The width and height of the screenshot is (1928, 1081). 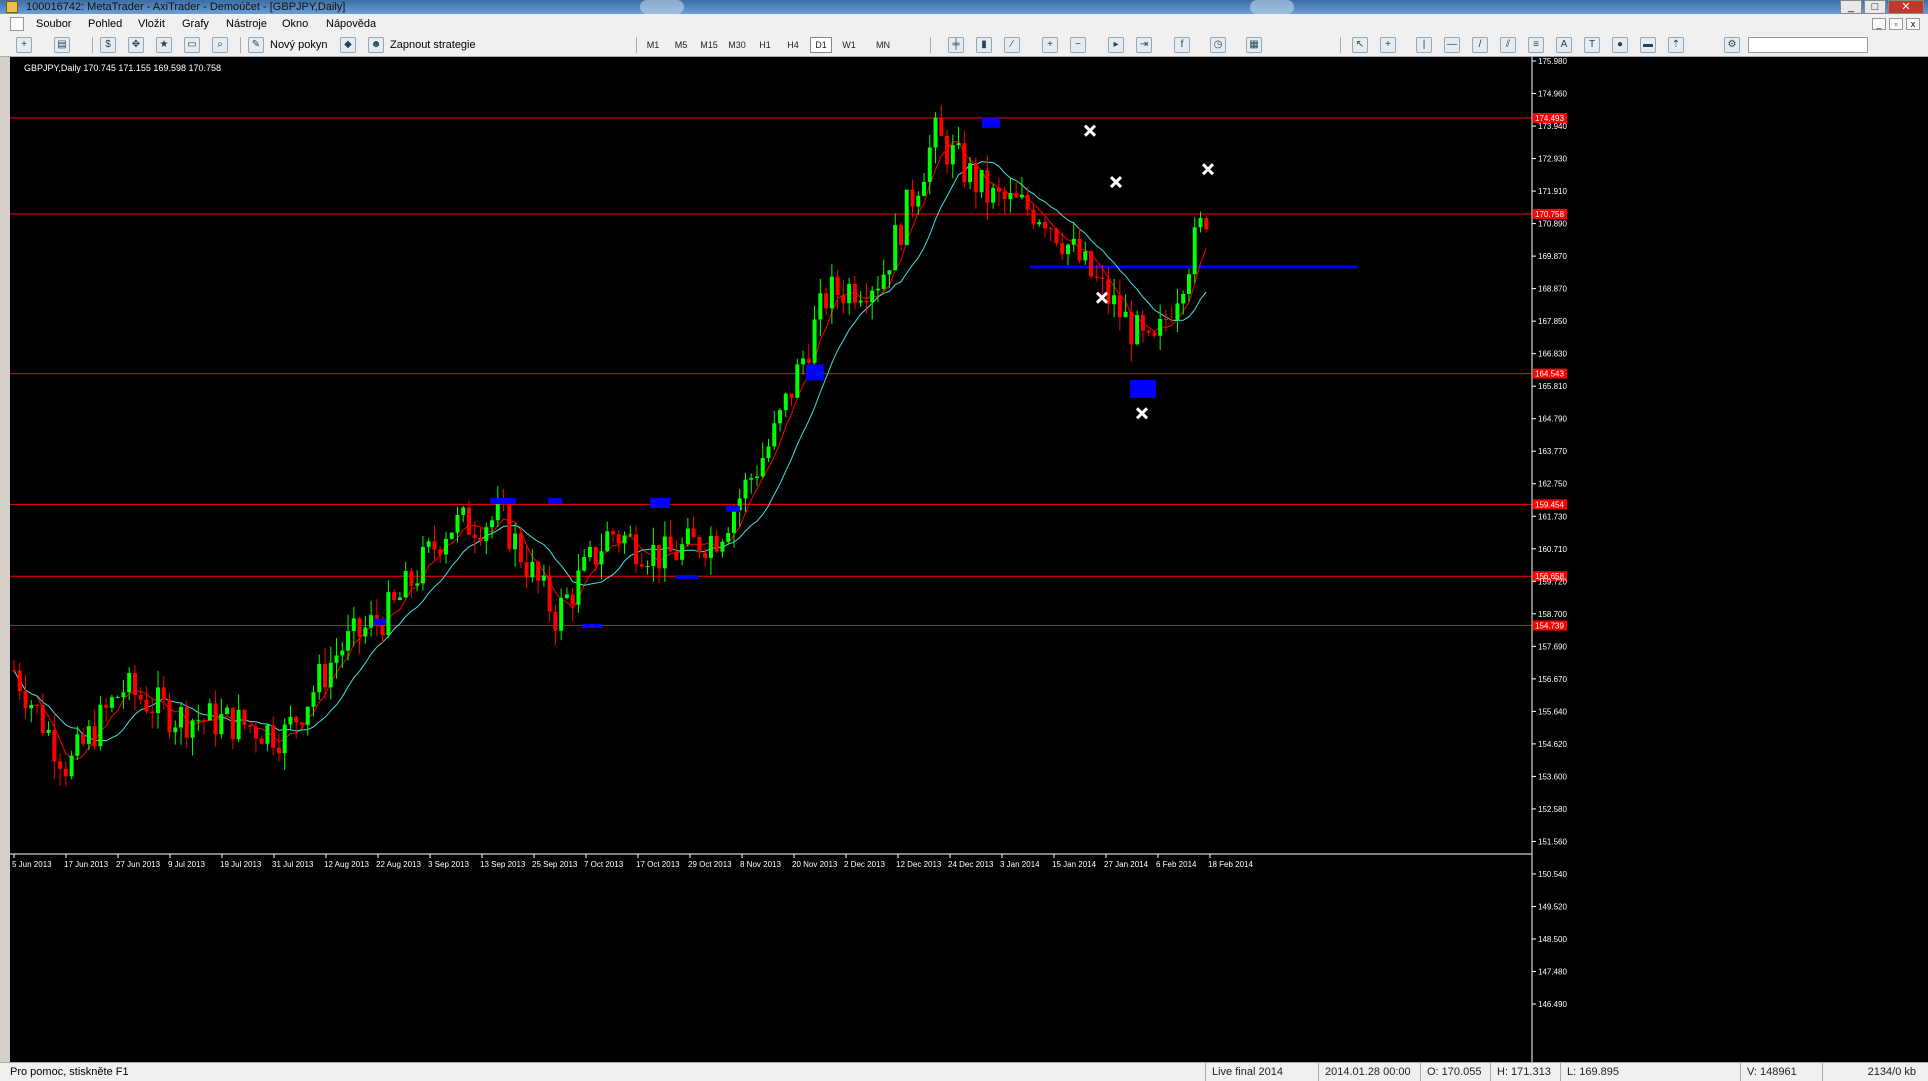 I want to click on profiles-icon: ▤, so click(x=62, y=45).